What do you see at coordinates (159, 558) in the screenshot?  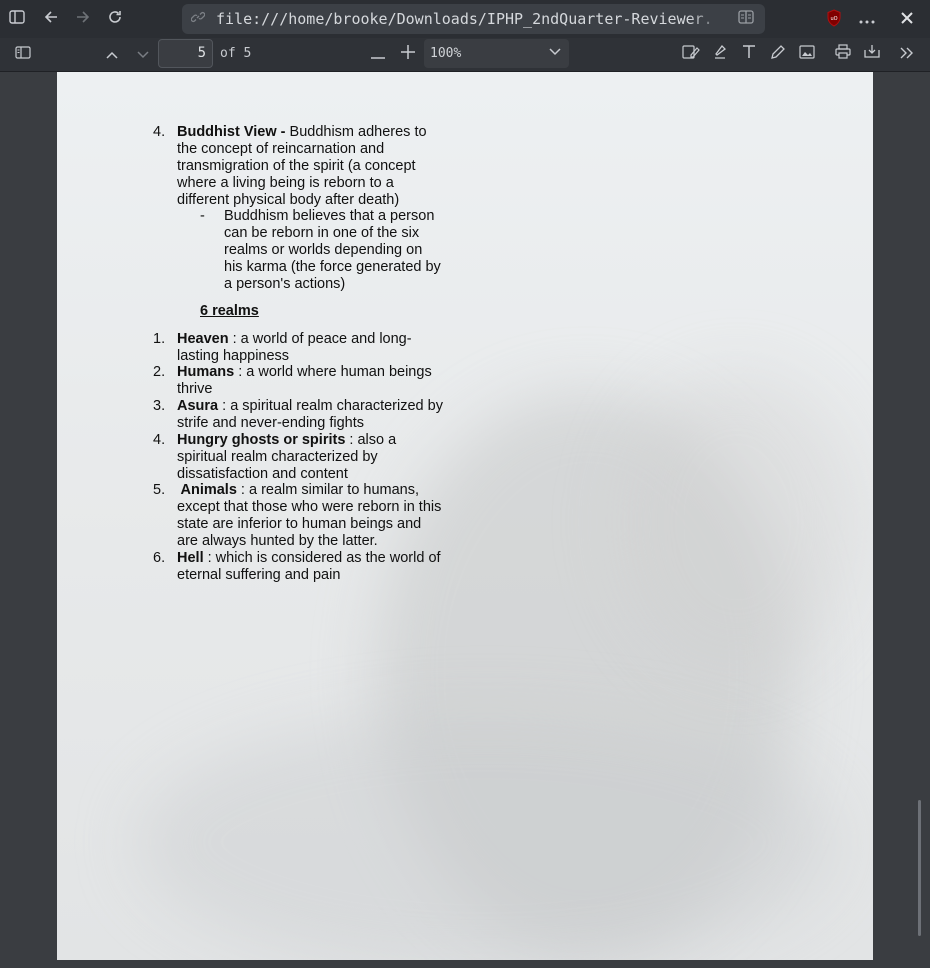 I see `item-number: 6.` at bounding box center [159, 558].